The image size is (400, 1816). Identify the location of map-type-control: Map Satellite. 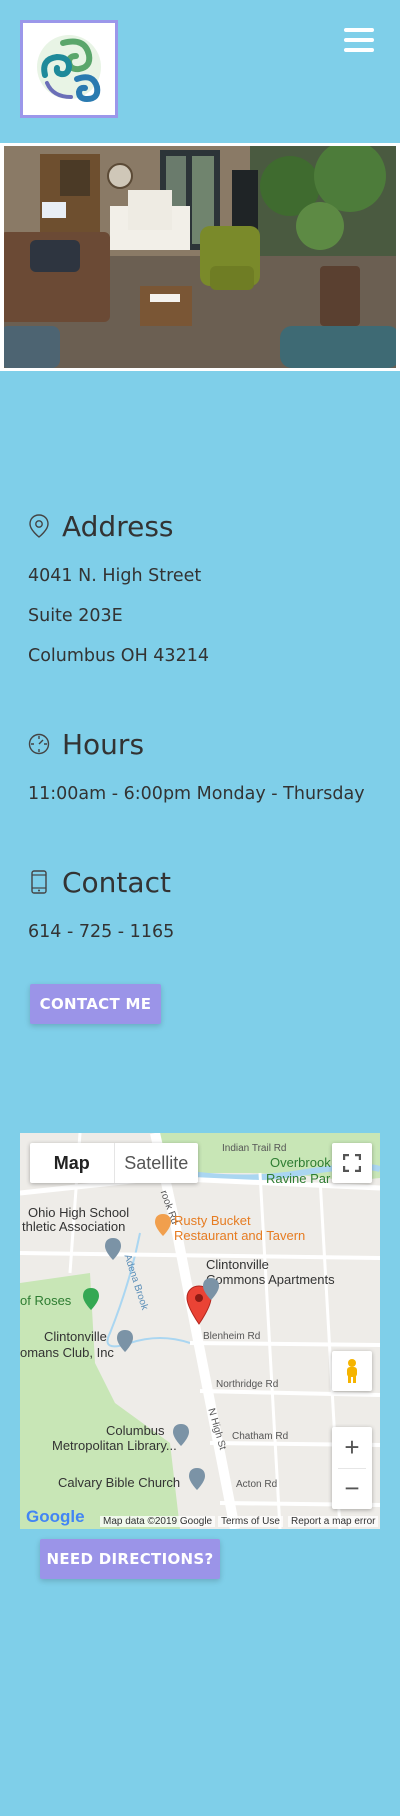
(114, 1163).